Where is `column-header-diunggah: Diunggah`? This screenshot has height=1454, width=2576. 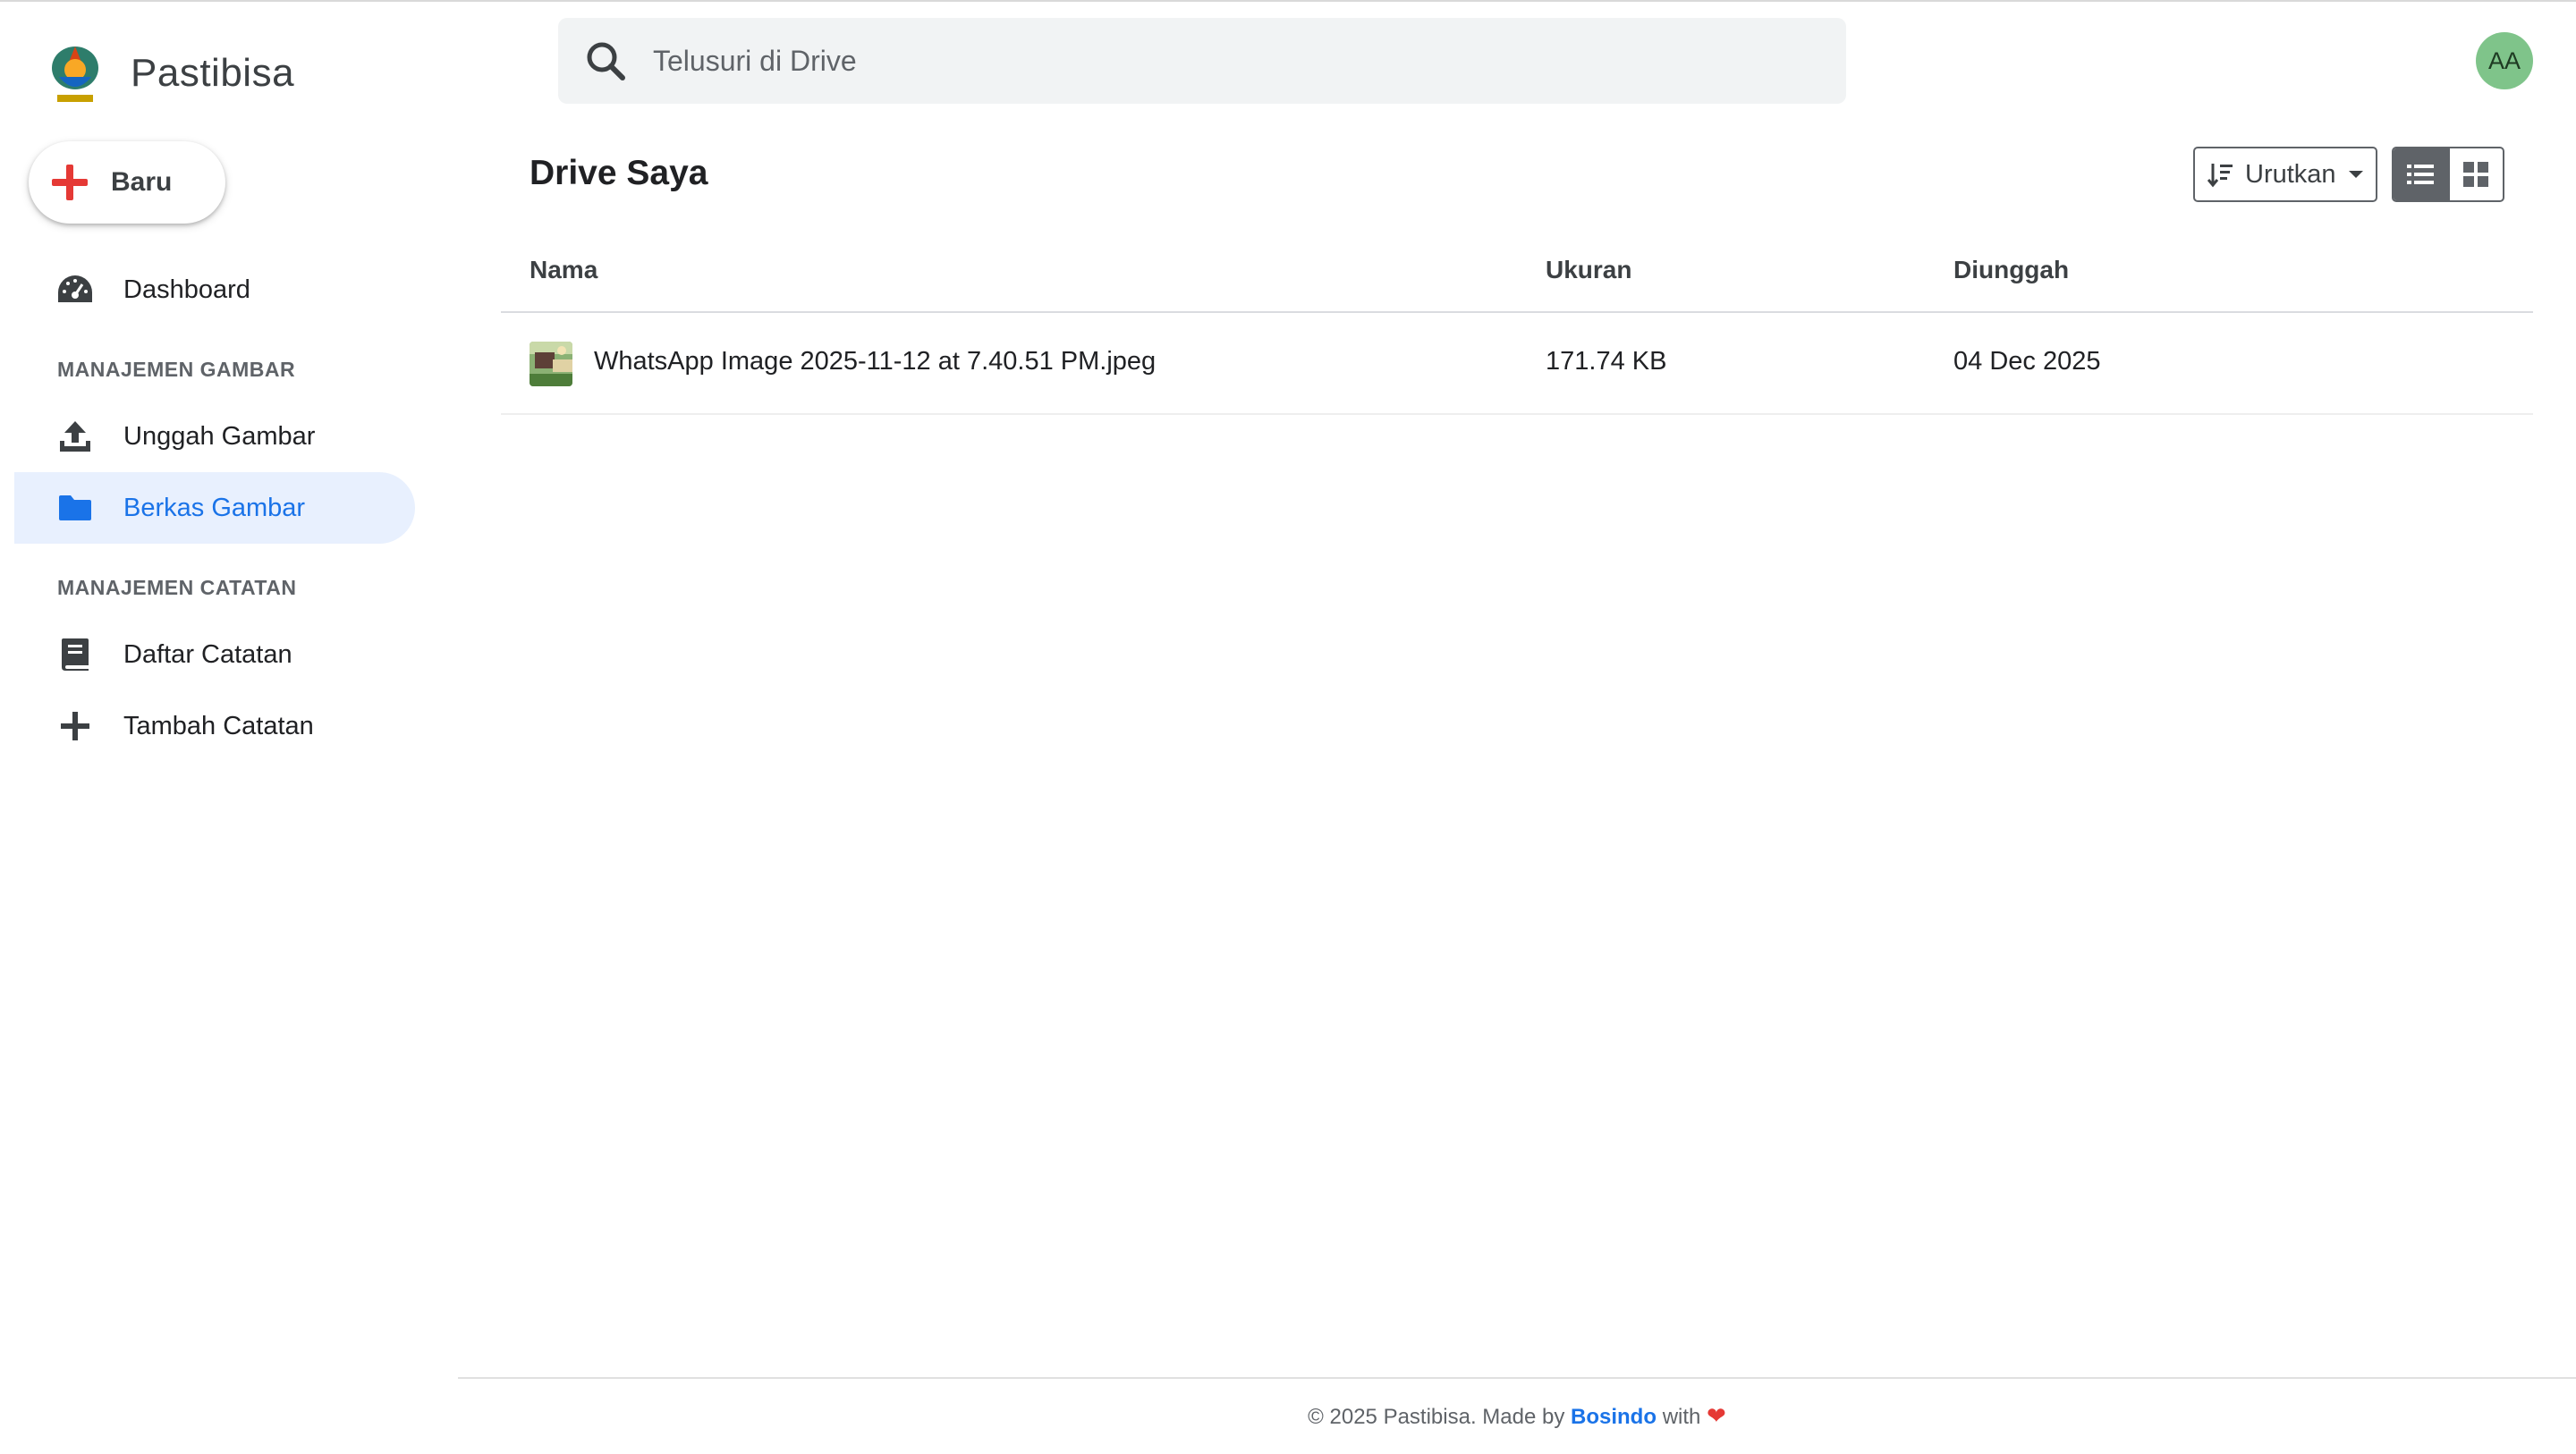 column-header-diunggah: Diunggah is located at coordinates (2011, 270).